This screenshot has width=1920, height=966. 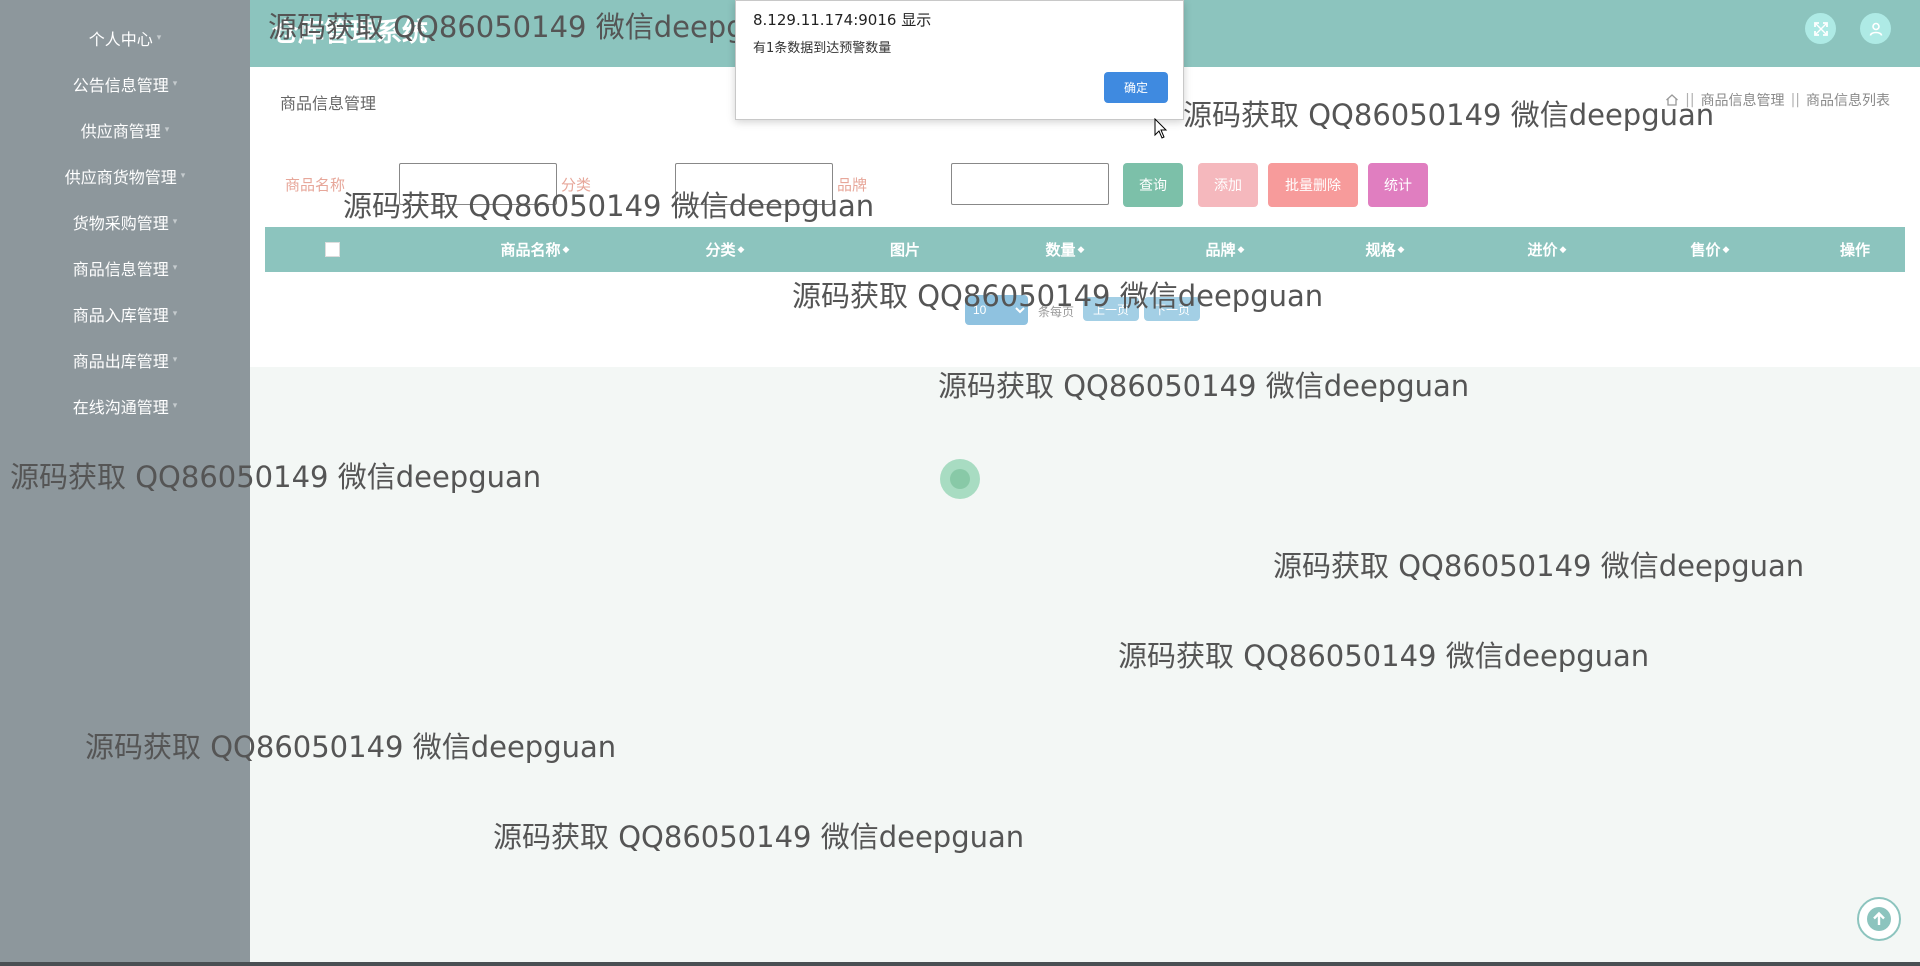 What do you see at coordinates (1313, 185) in the screenshot?
I see `batch-delete-button: 批量删除` at bounding box center [1313, 185].